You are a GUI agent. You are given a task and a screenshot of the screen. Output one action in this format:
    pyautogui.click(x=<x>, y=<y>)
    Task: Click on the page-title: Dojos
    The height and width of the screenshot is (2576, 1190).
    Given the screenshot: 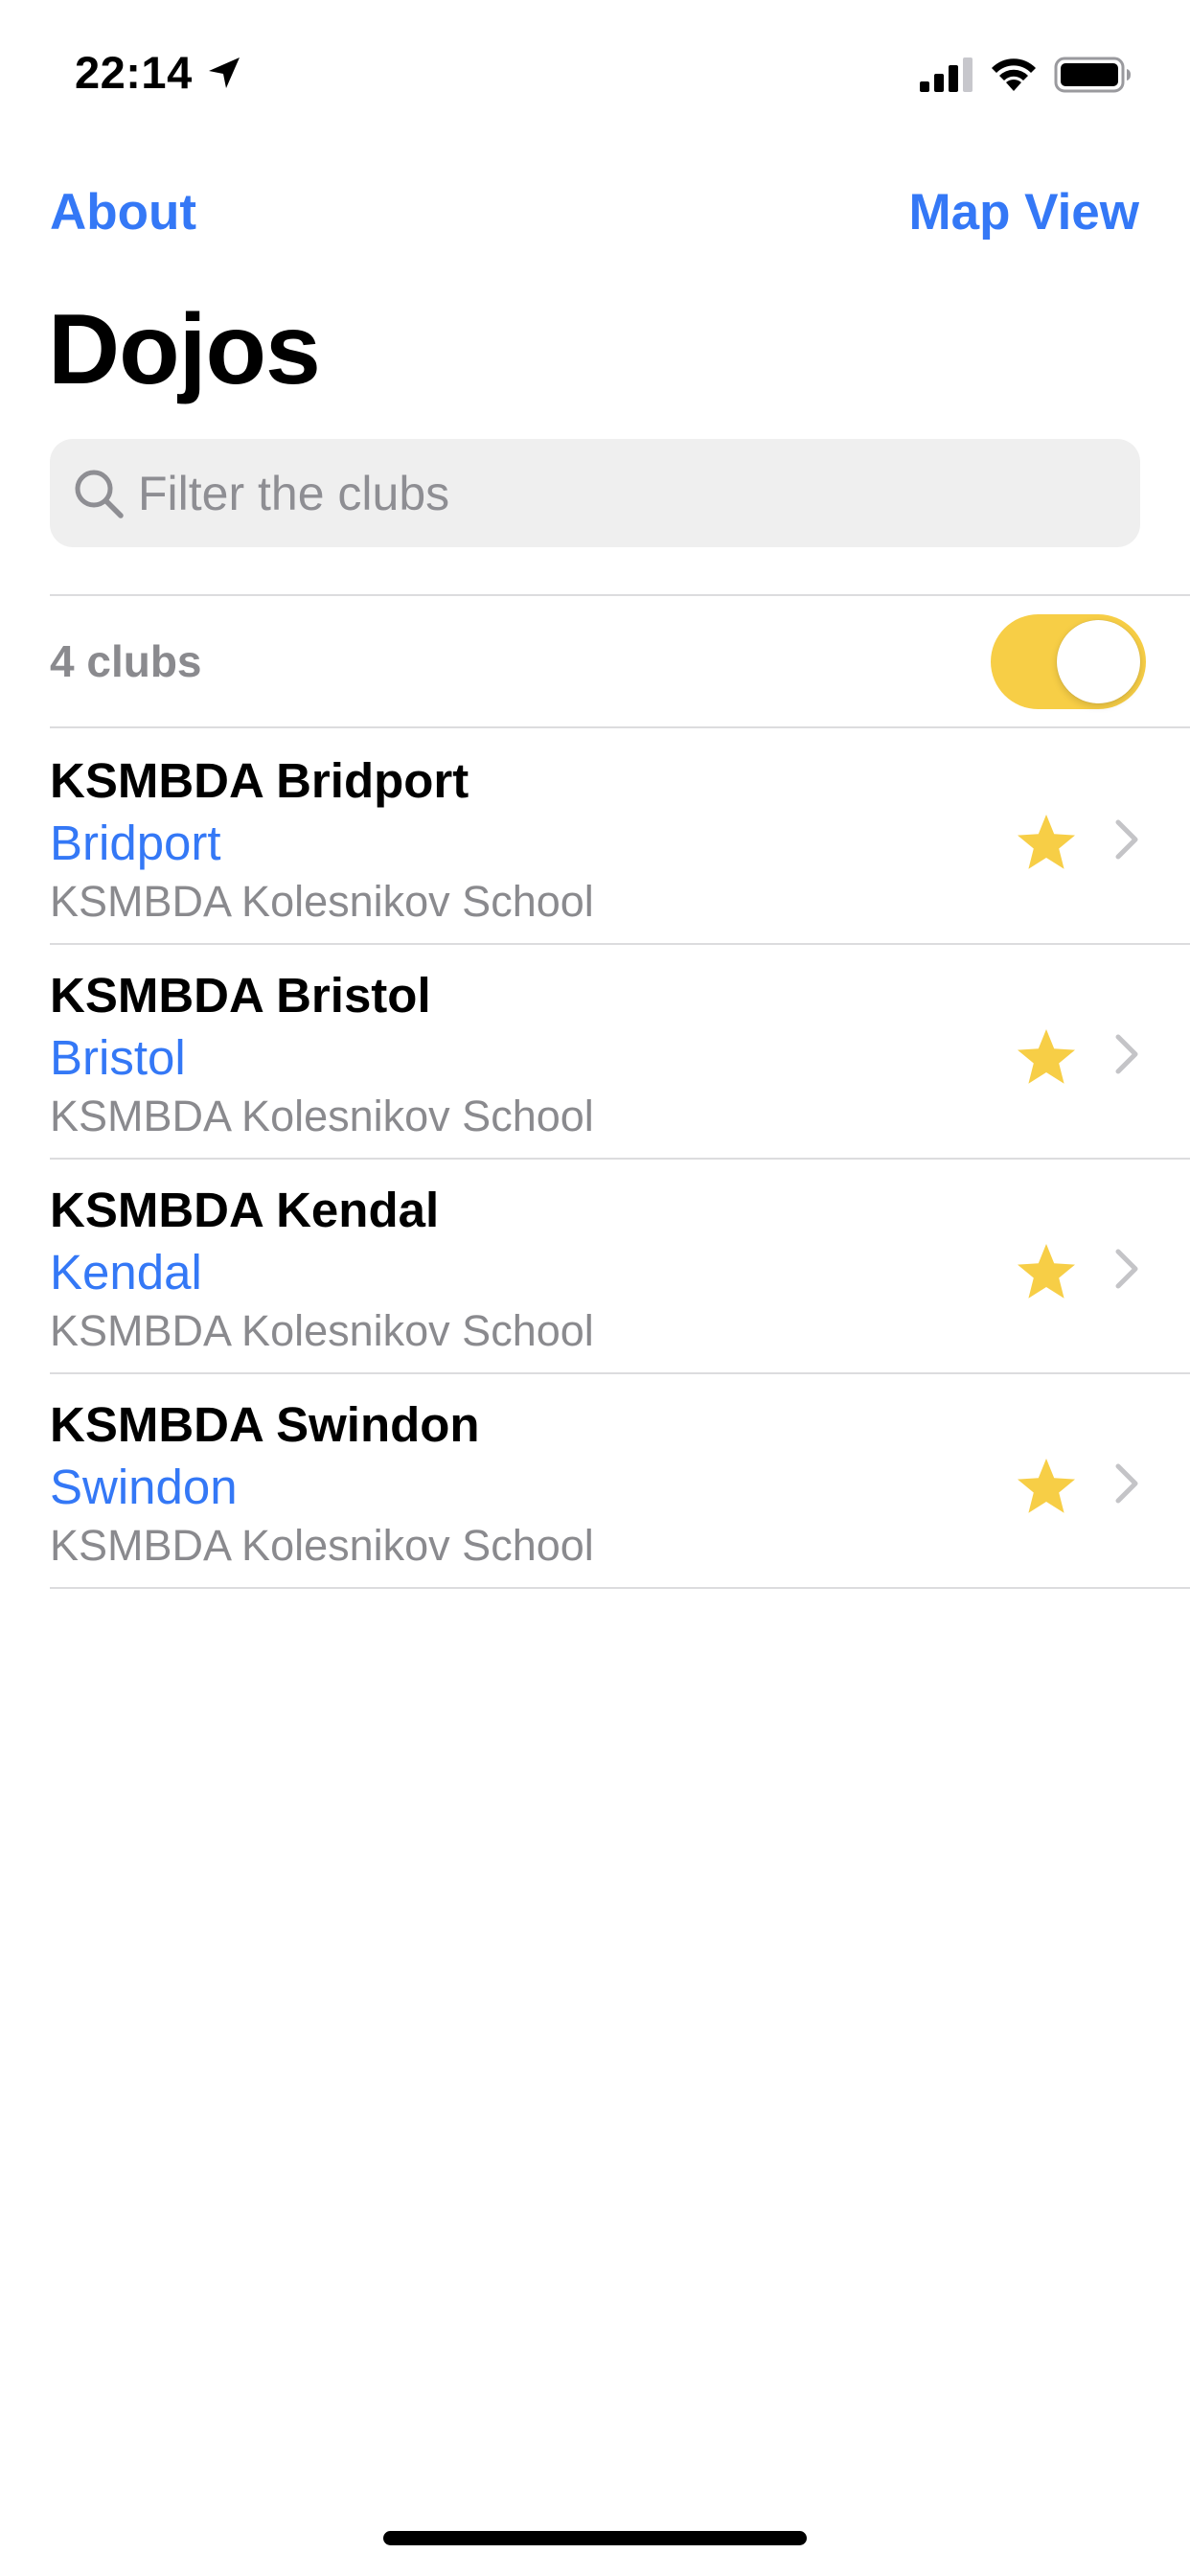 What is the action you would take?
    pyautogui.click(x=185, y=350)
    